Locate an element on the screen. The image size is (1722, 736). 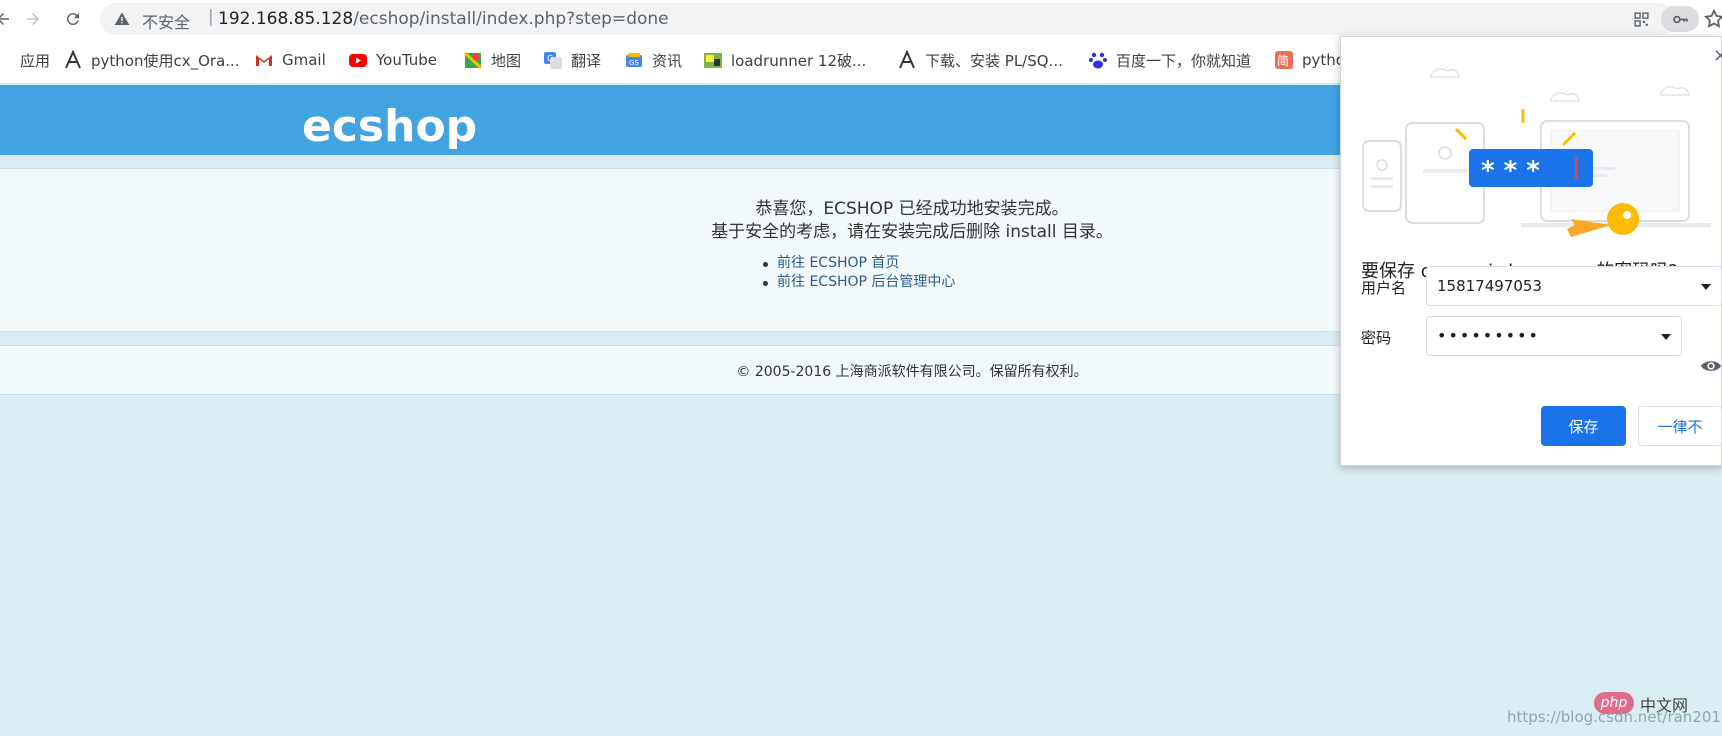
password-illustration: * * * is located at coordinates (1536, 152).